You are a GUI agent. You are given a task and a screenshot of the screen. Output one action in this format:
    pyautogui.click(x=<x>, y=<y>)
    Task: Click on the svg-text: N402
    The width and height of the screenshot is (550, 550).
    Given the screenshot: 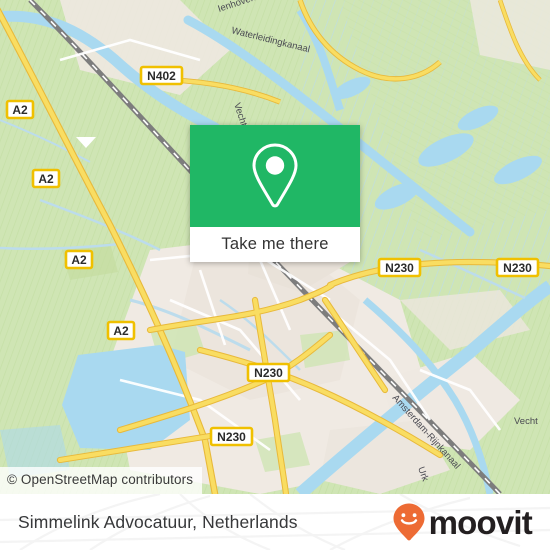 What is the action you would take?
    pyautogui.click(x=161, y=76)
    